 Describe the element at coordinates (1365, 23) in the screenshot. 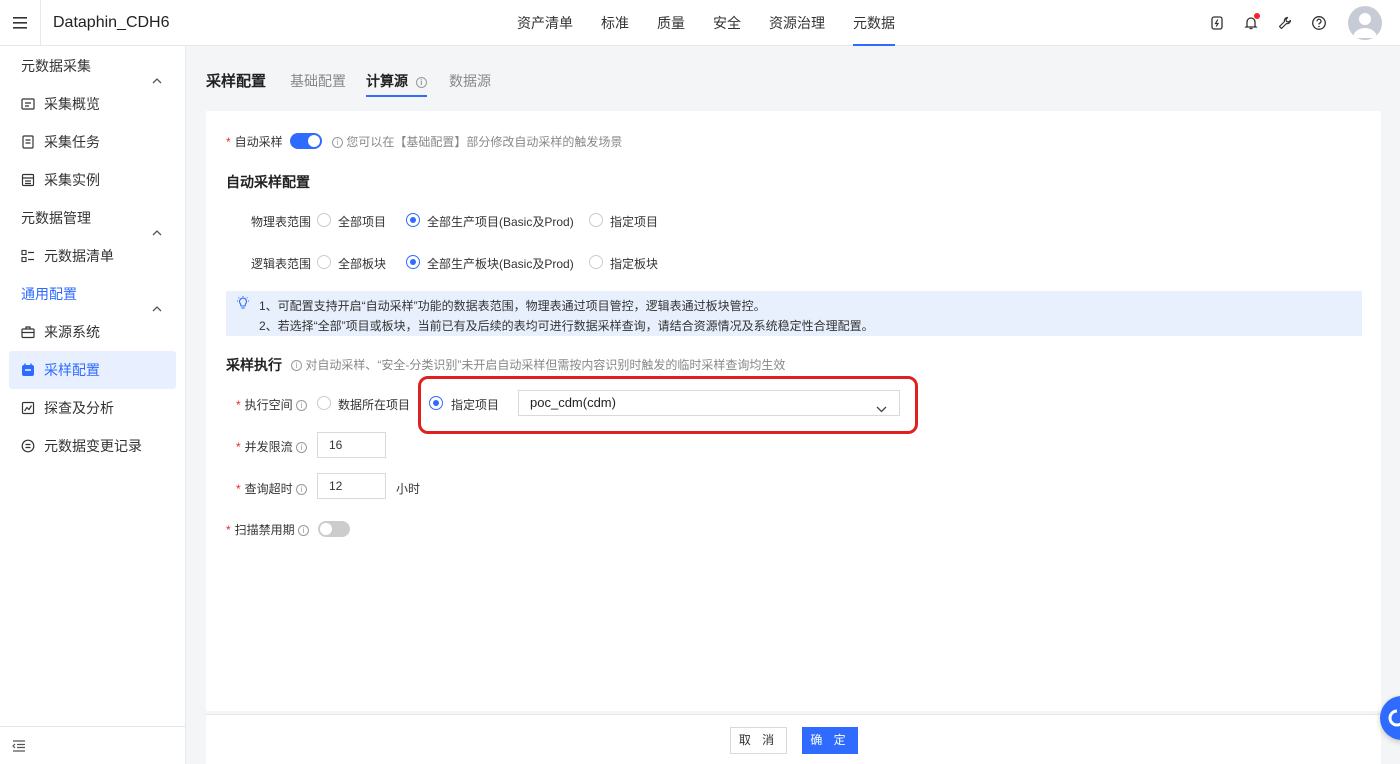

I see `user-avatar` at that location.